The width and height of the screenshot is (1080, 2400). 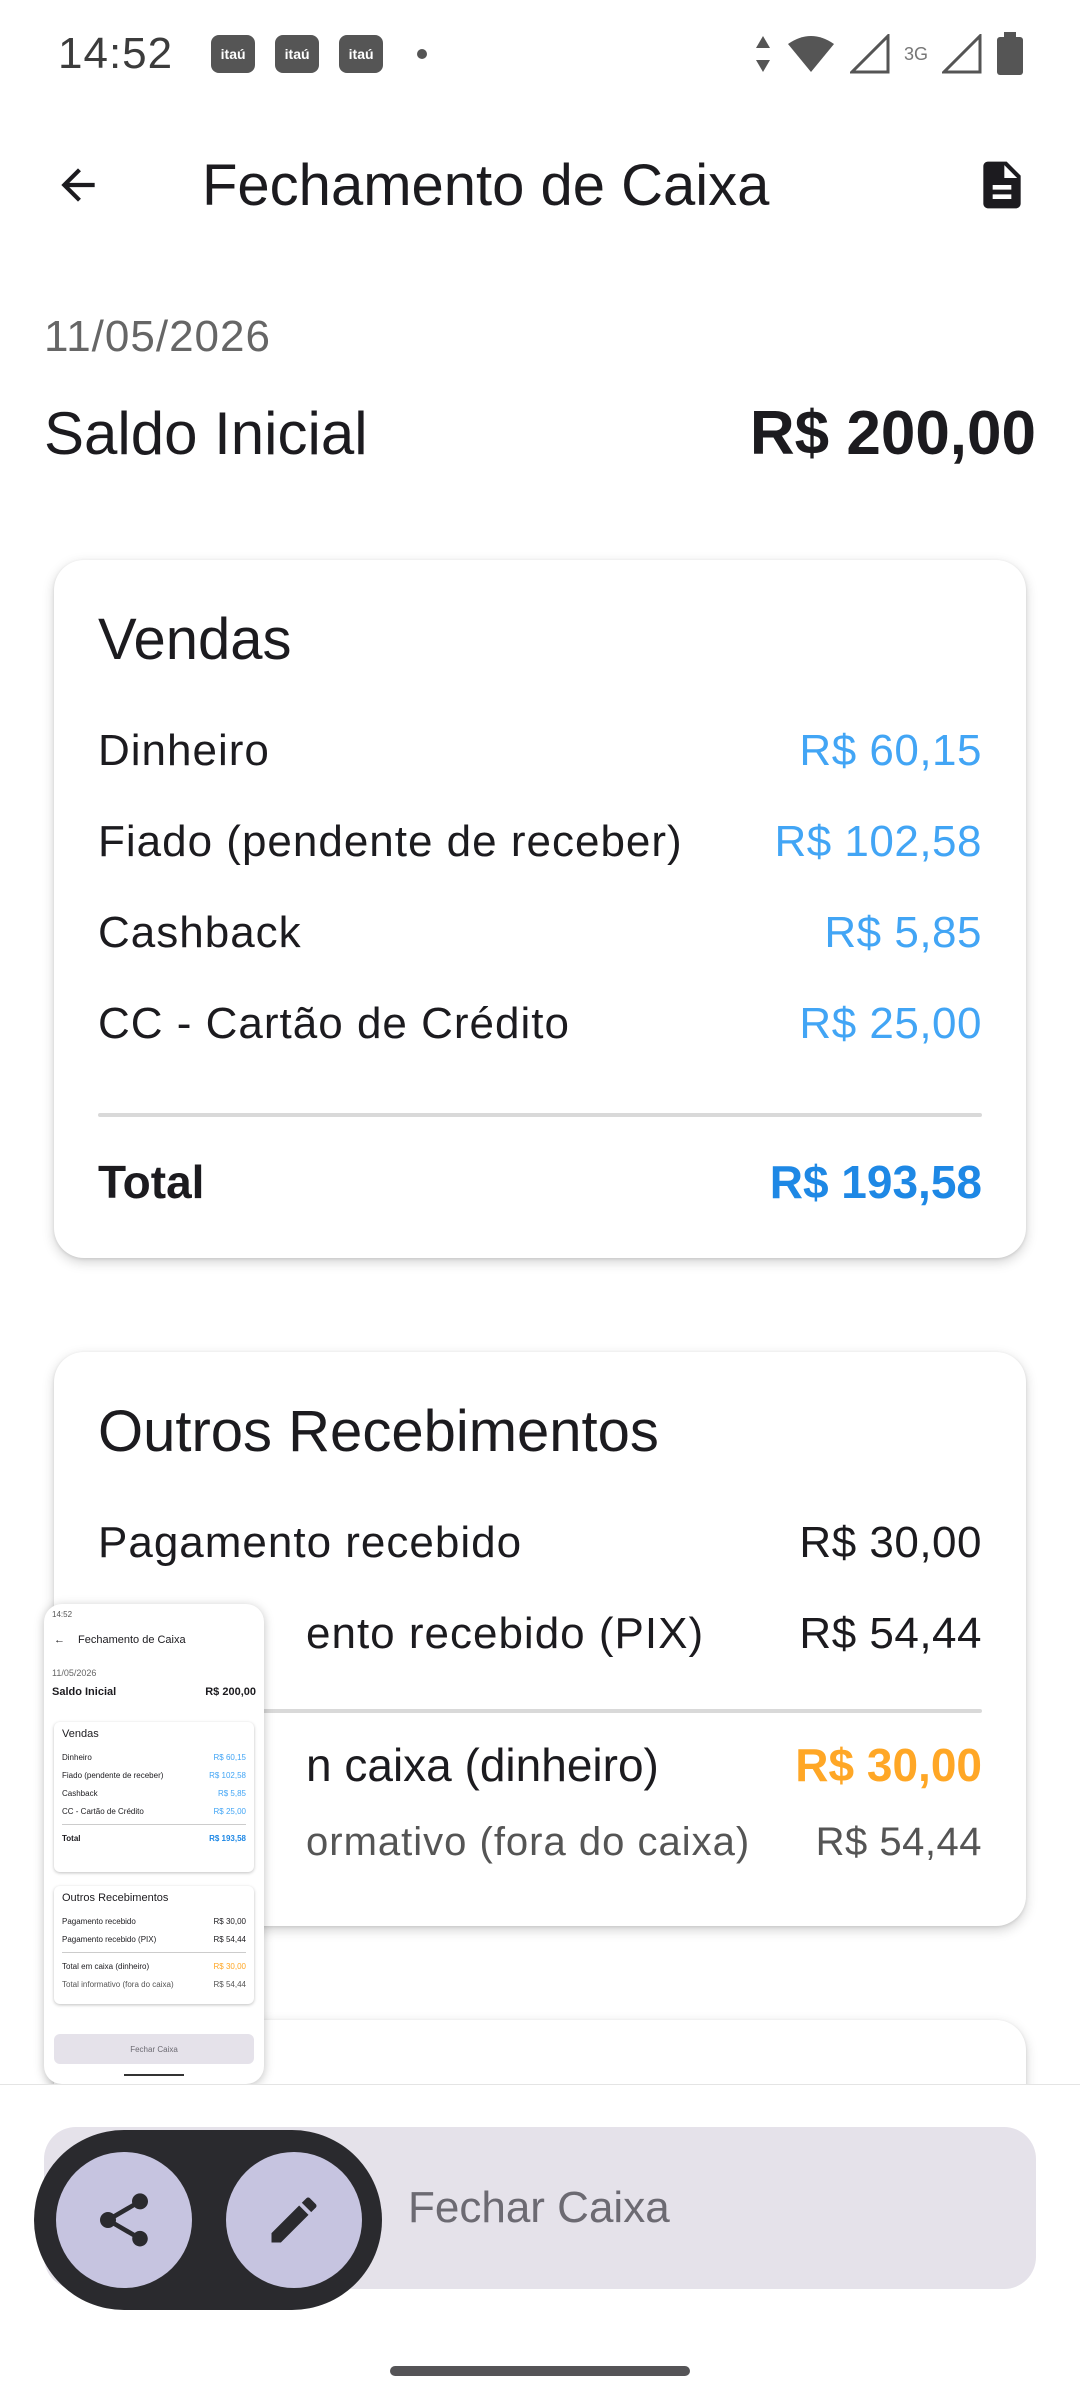 I want to click on thumb-back-icon: ←, so click(x=59, y=1640).